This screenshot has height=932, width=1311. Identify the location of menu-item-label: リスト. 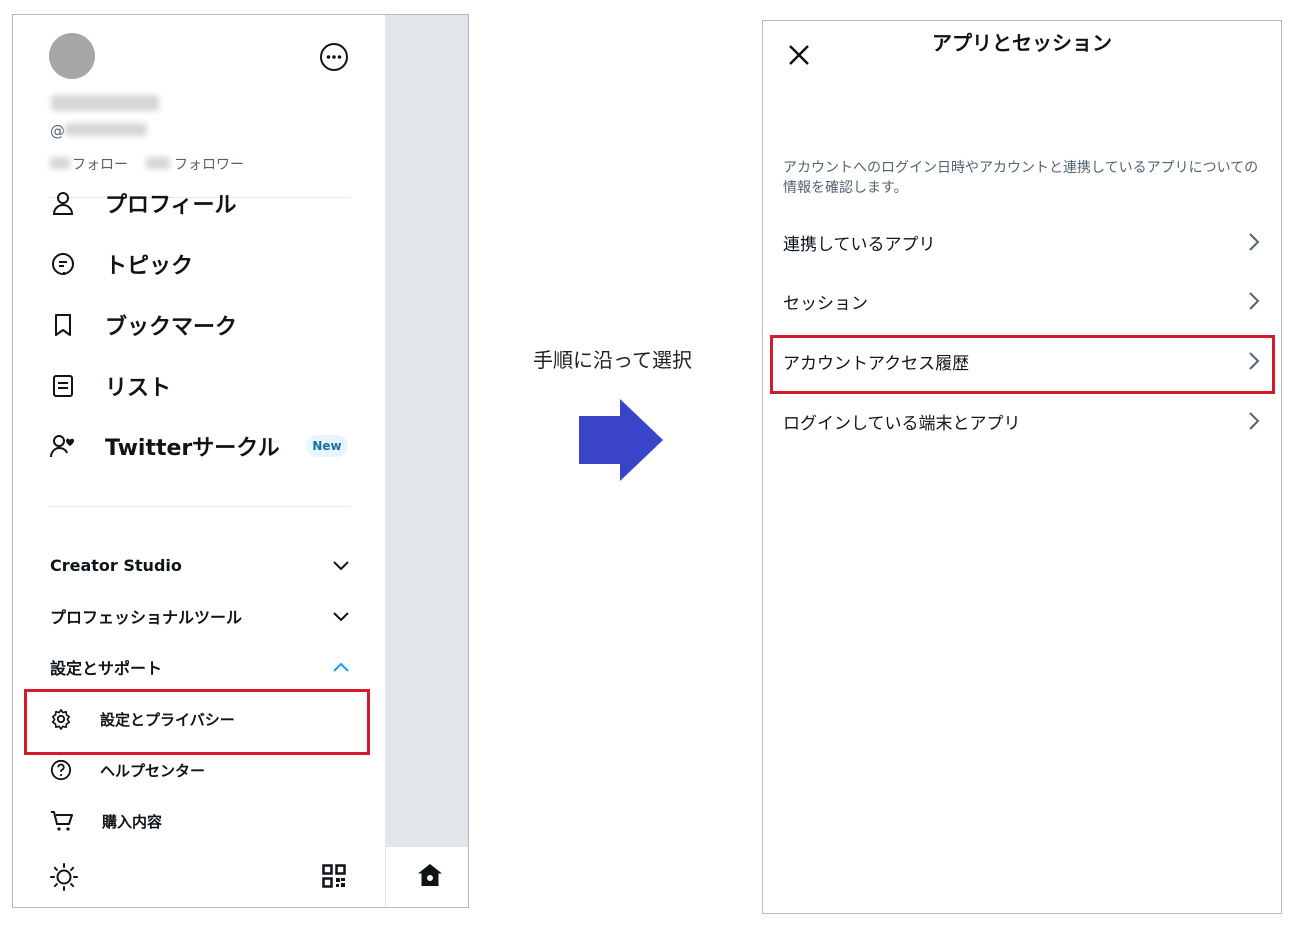
(138, 388).